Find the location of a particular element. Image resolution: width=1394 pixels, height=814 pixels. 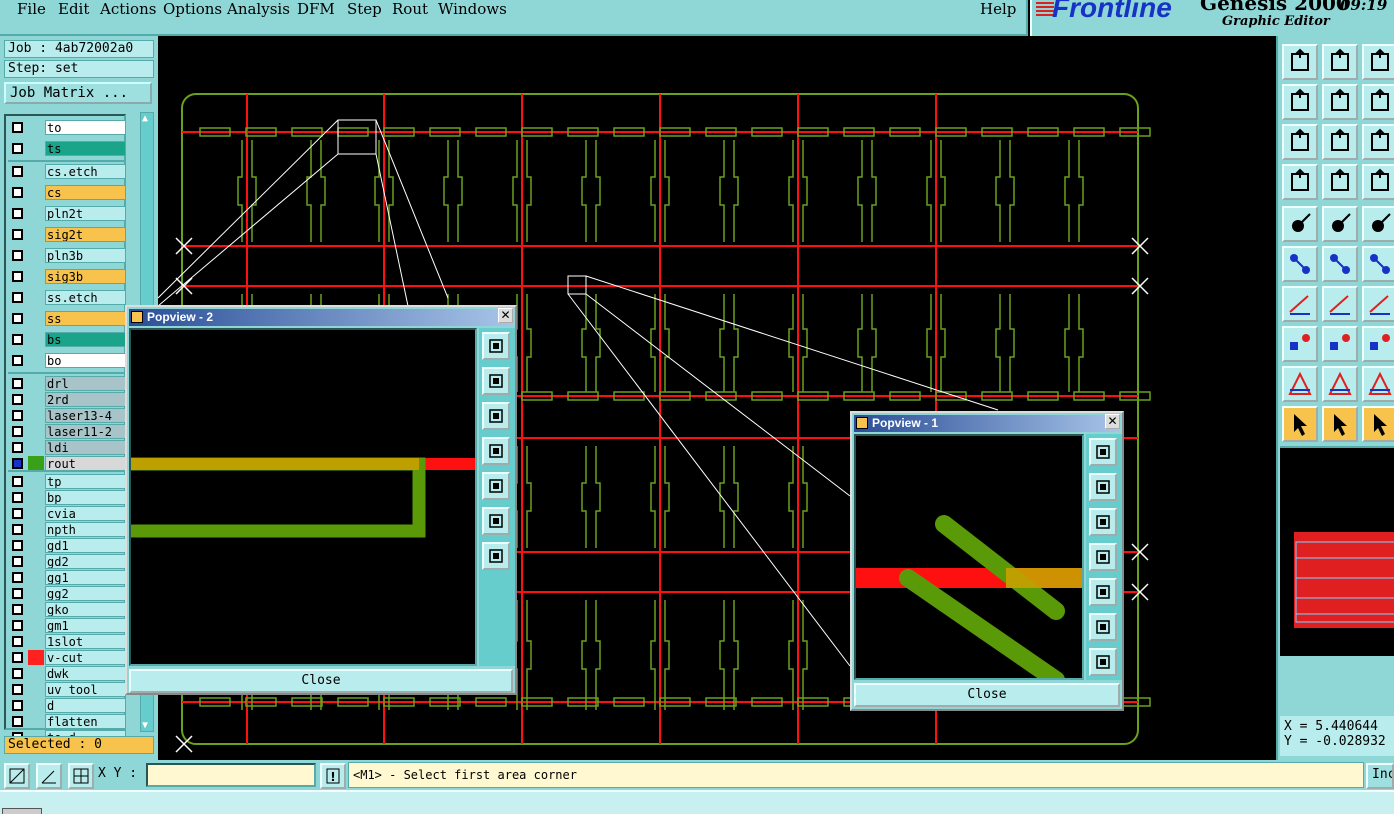

layer-name: drl is located at coordinates (85, 383).